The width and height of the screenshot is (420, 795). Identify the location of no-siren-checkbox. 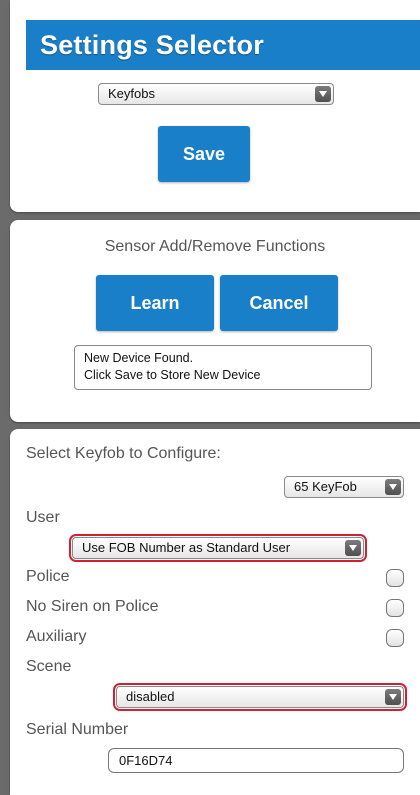
(395, 608).